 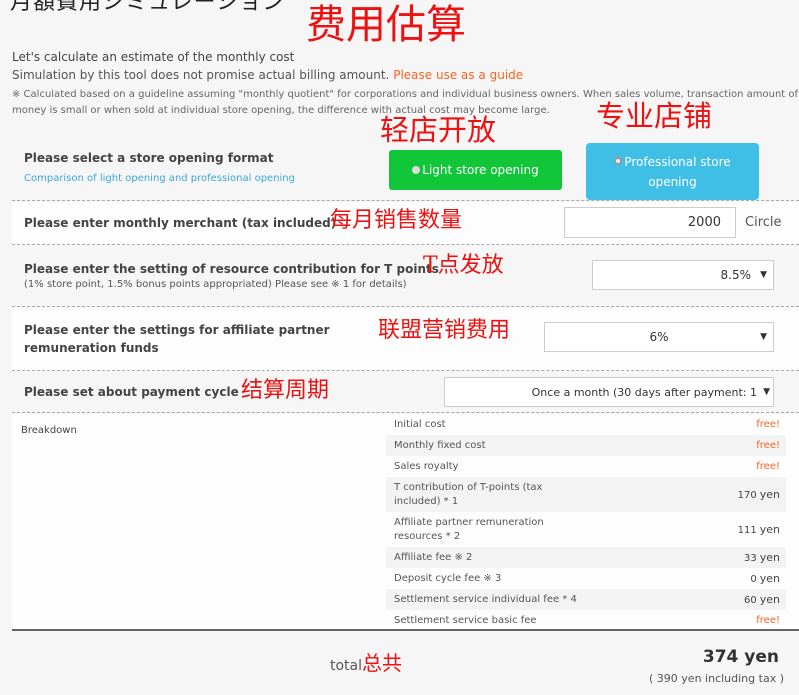 I want to click on professional-store-opening-button: Professional store opening, so click(x=672, y=171).